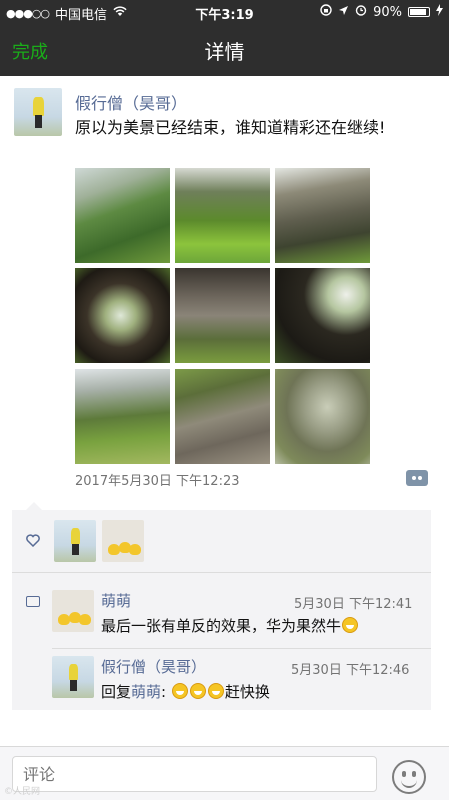  I want to click on reply-colon: :, so click(164, 692).